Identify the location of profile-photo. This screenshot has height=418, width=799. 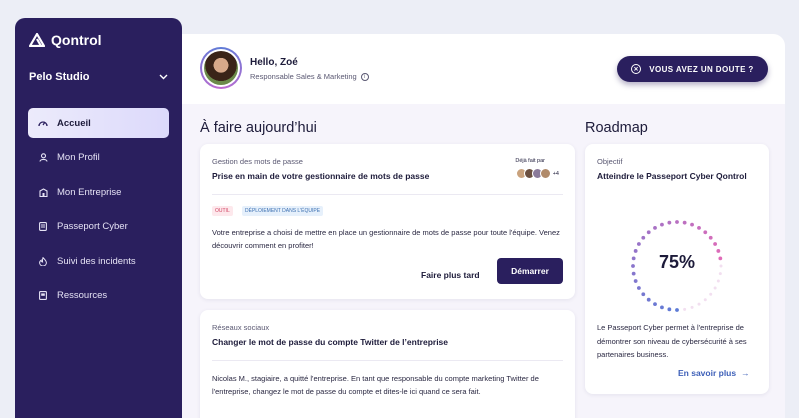
(221, 68).